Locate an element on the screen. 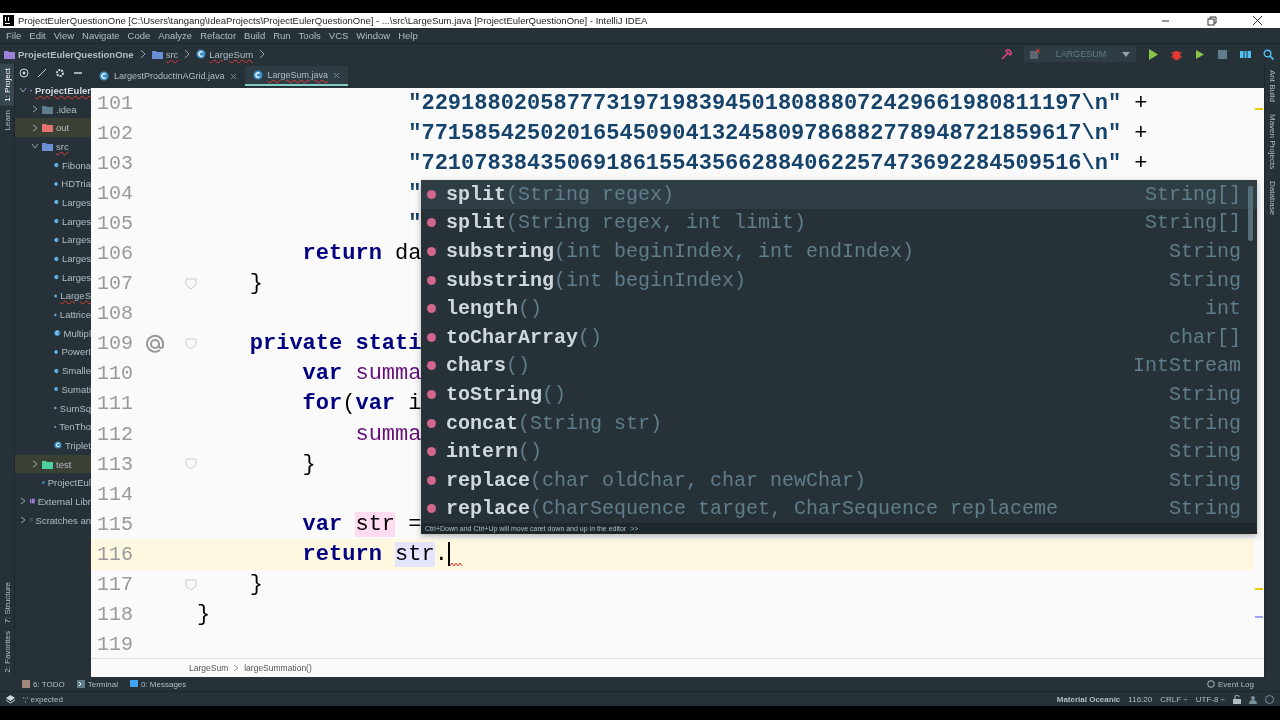  tree-item: SumSq is located at coordinates (53, 408).